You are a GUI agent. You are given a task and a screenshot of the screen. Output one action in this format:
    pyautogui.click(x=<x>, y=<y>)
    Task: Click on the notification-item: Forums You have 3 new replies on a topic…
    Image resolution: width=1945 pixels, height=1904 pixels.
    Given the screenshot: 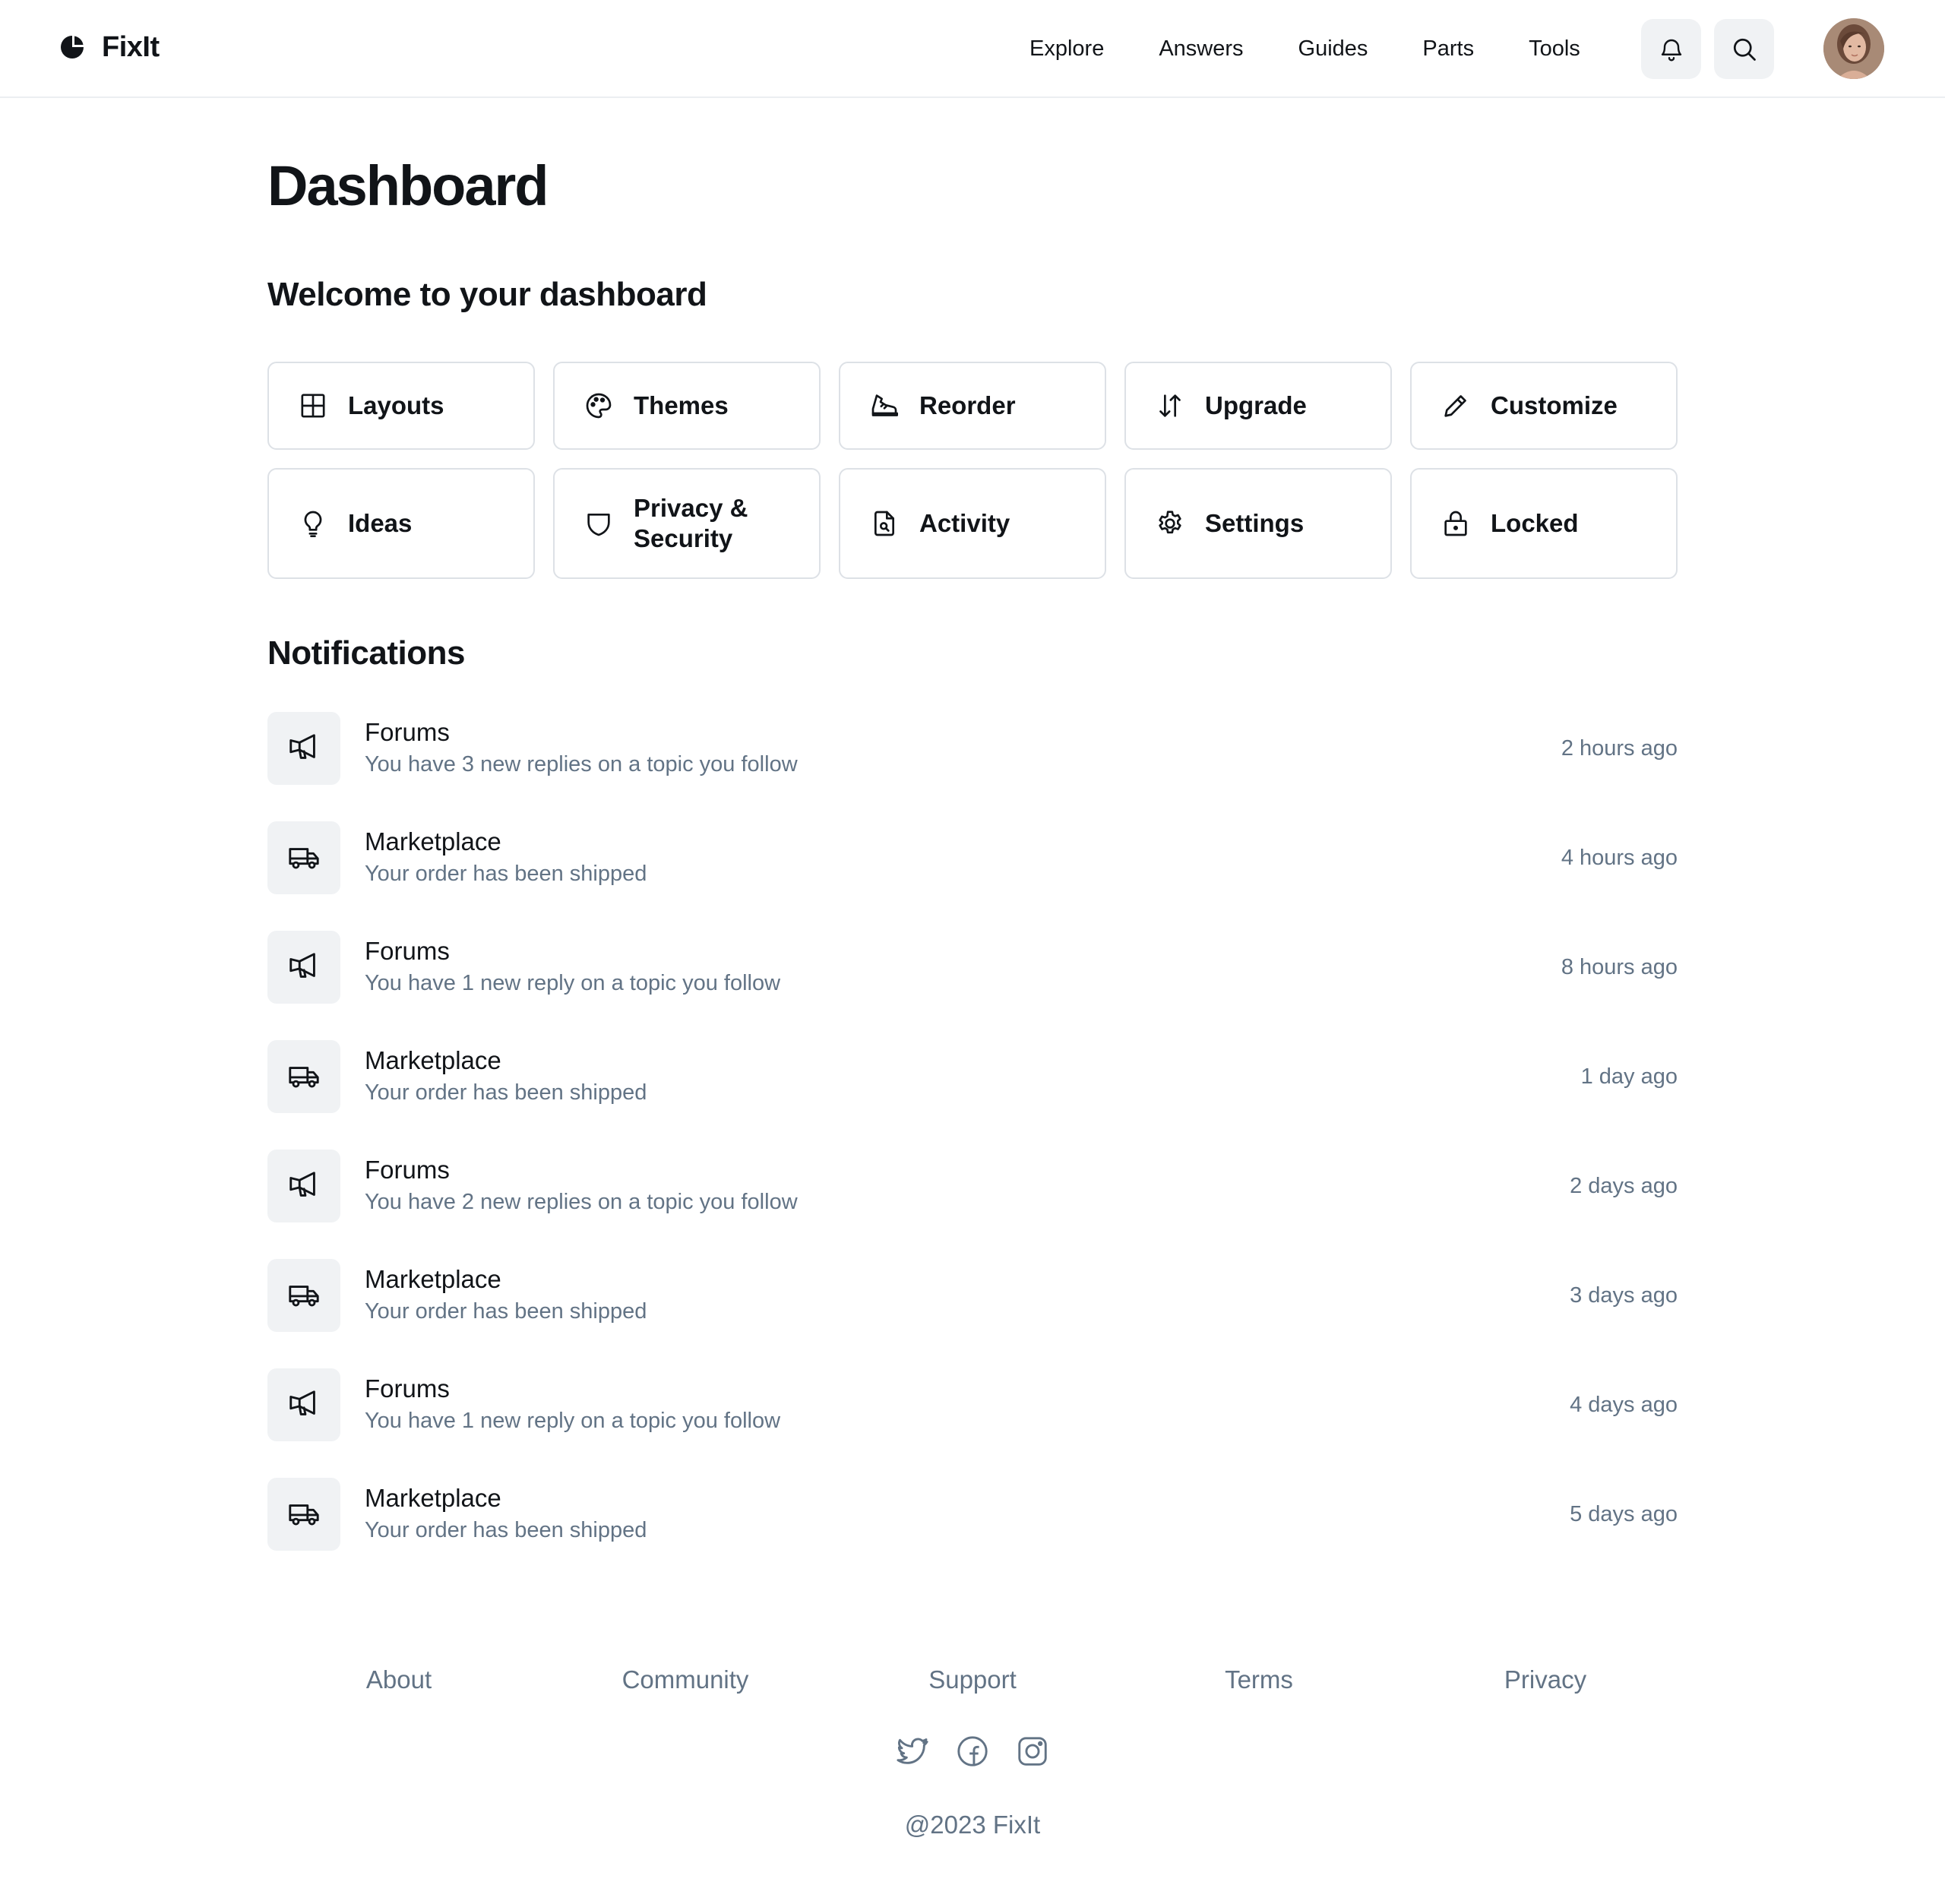 What is the action you would take?
    pyautogui.click(x=972, y=748)
    